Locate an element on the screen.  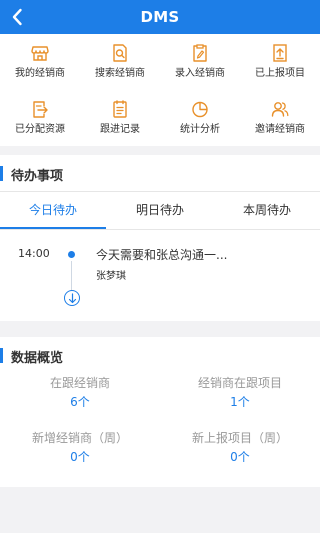
pie-chart-icon is located at coordinates (200, 109).